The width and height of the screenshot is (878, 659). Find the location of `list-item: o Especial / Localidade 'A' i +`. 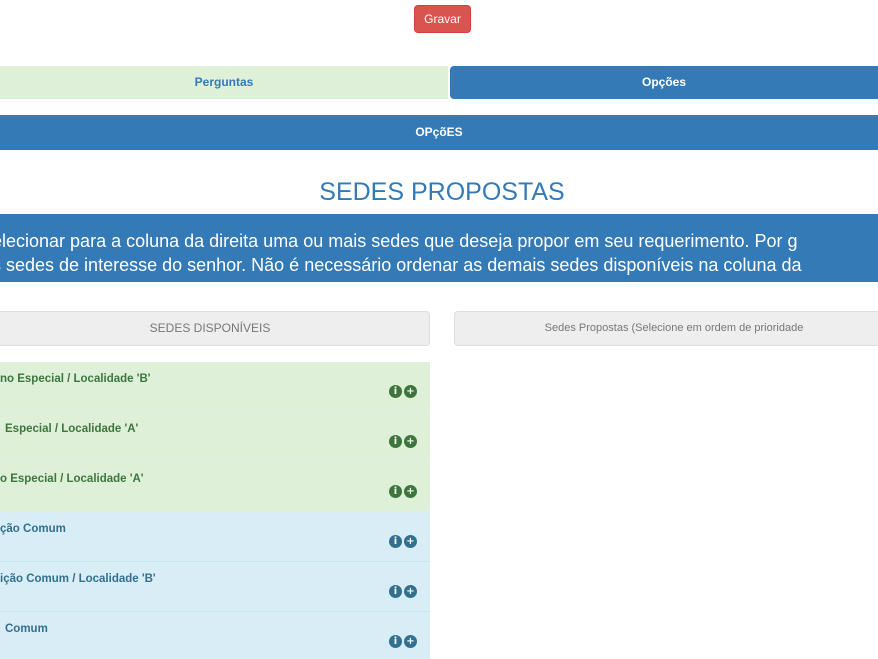

list-item: o Especial / Localidade 'A' i + is located at coordinates (215, 487).